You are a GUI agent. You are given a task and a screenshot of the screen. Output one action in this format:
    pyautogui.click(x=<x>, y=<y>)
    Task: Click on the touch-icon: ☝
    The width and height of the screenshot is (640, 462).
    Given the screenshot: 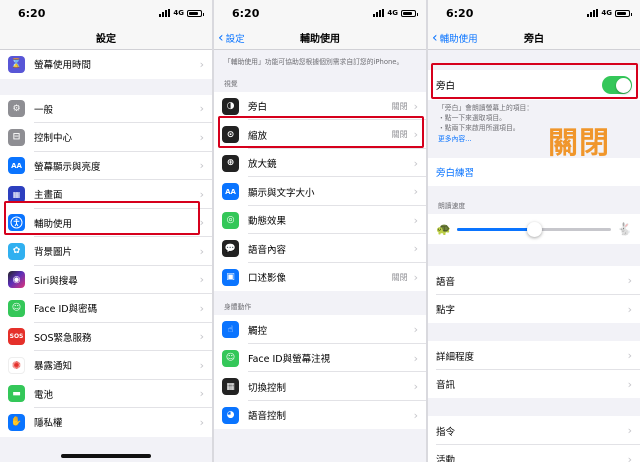 What is the action you would take?
    pyautogui.click(x=230, y=330)
    